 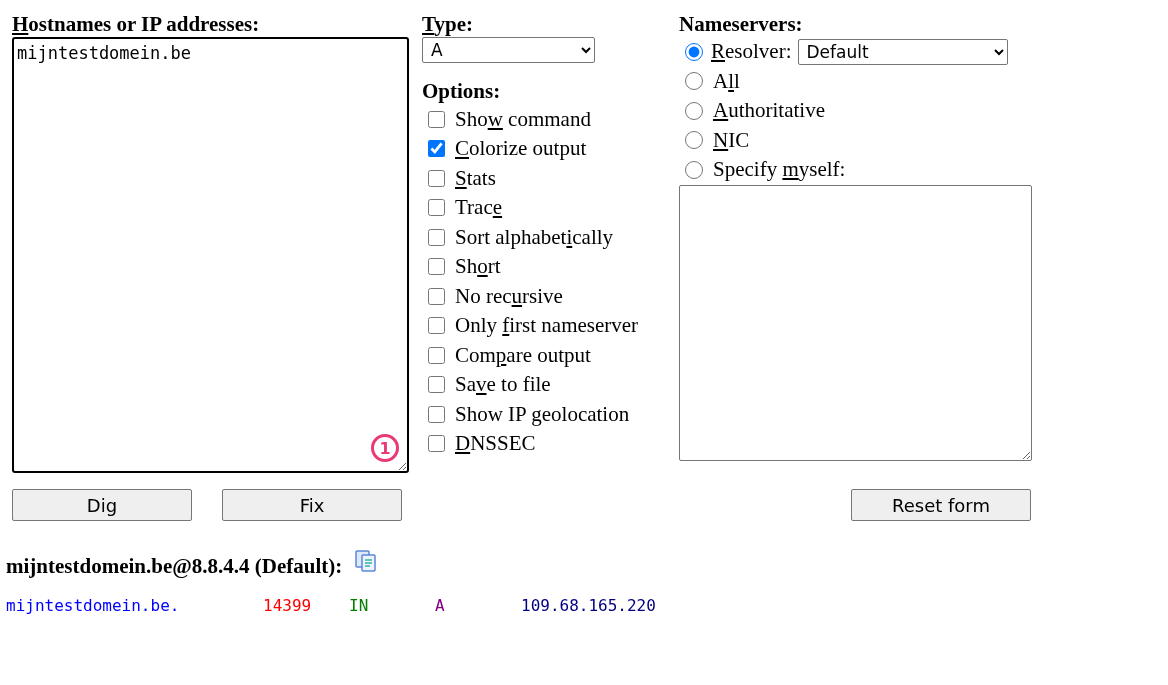 What do you see at coordinates (726, 81) in the screenshot?
I see `radio-label: All` at bounding box center [726, 81].